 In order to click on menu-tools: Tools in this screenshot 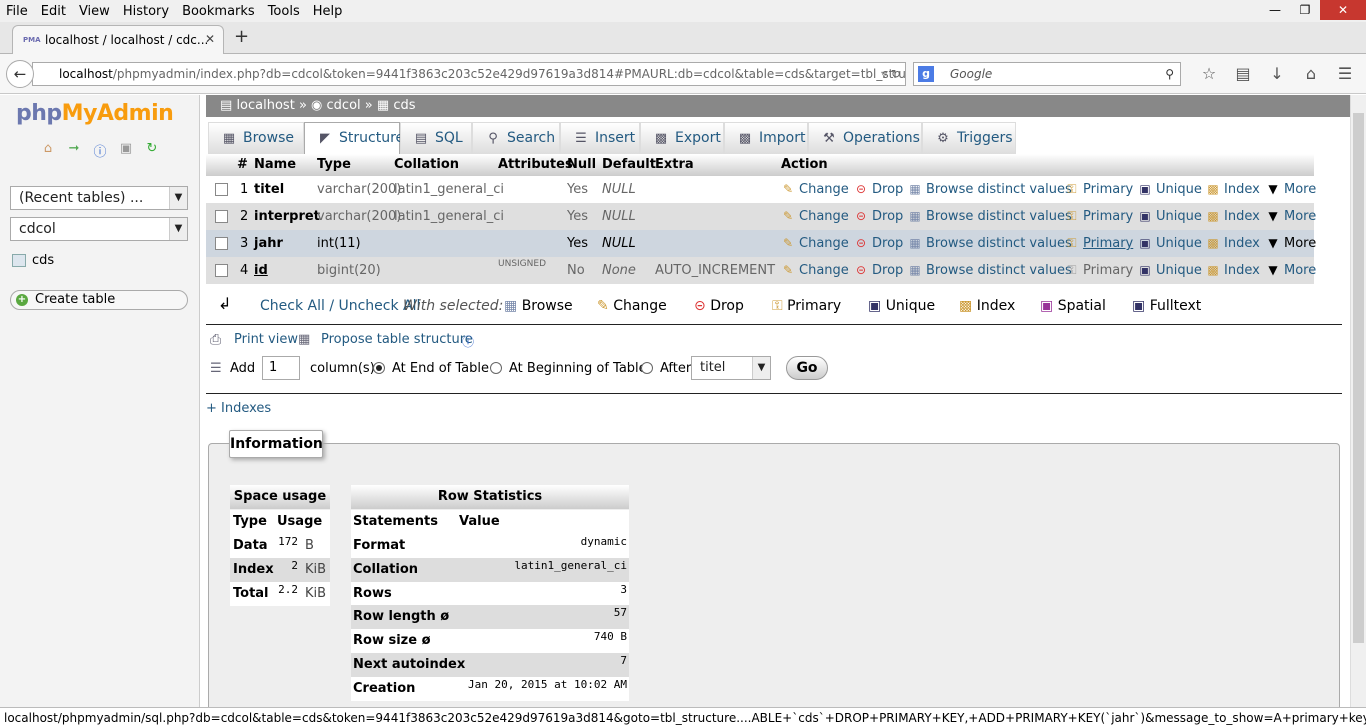, I will do `click(284, 11)`.